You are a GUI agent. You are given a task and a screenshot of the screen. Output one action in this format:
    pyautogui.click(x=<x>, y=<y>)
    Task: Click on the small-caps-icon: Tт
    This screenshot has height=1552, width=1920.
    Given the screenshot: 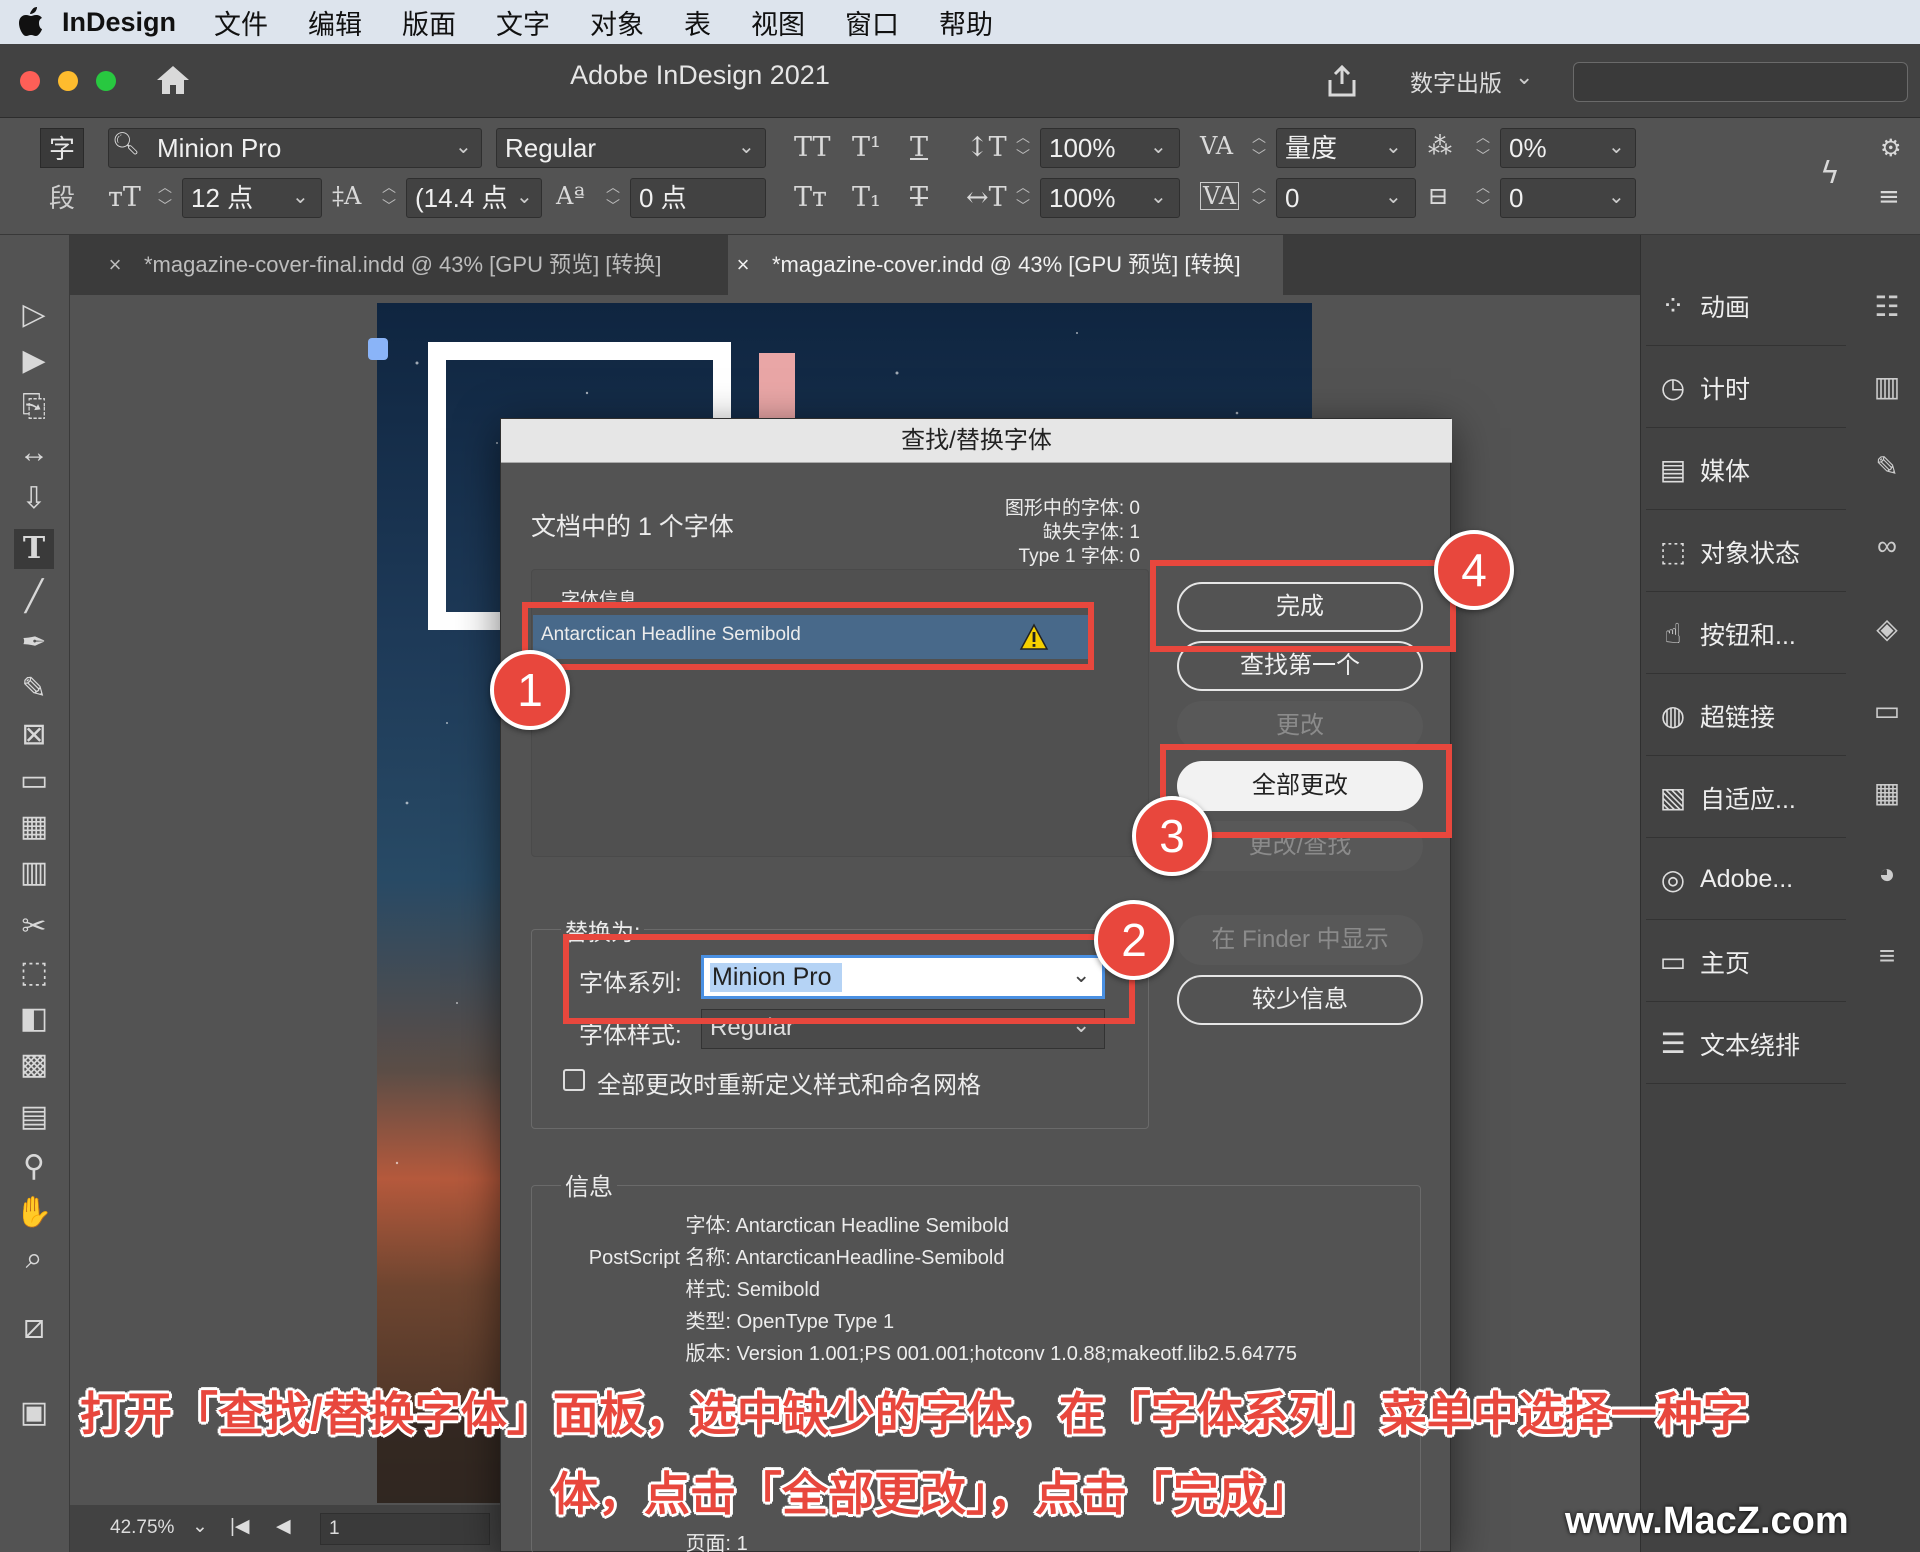 What is the action you would take?
    pyautogui.click(x=810, y=197)
    